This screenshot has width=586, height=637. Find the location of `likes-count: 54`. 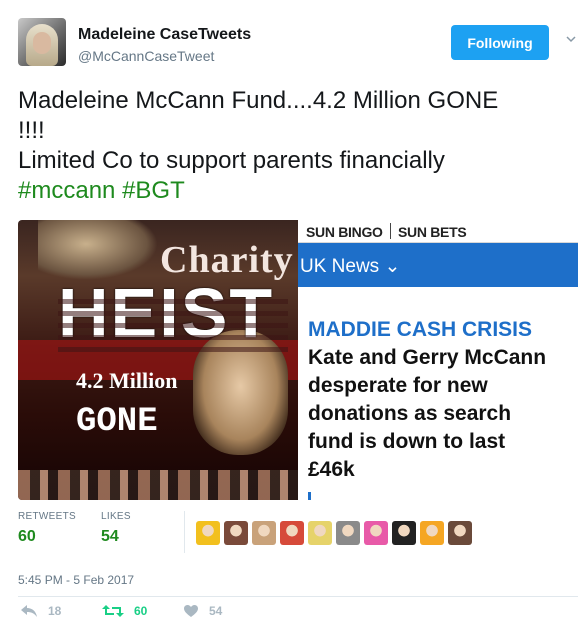

likes-count: 54 is located at coordinates (110, 536).